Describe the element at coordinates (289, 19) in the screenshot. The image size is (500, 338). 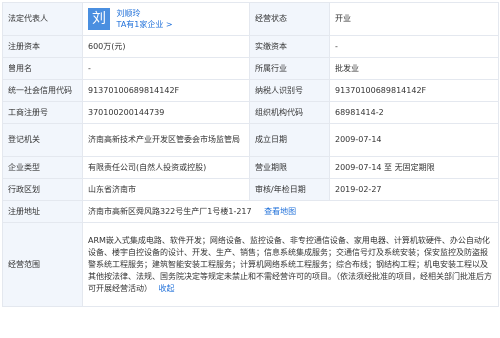
I see `status-label: 经营状态` at that location.